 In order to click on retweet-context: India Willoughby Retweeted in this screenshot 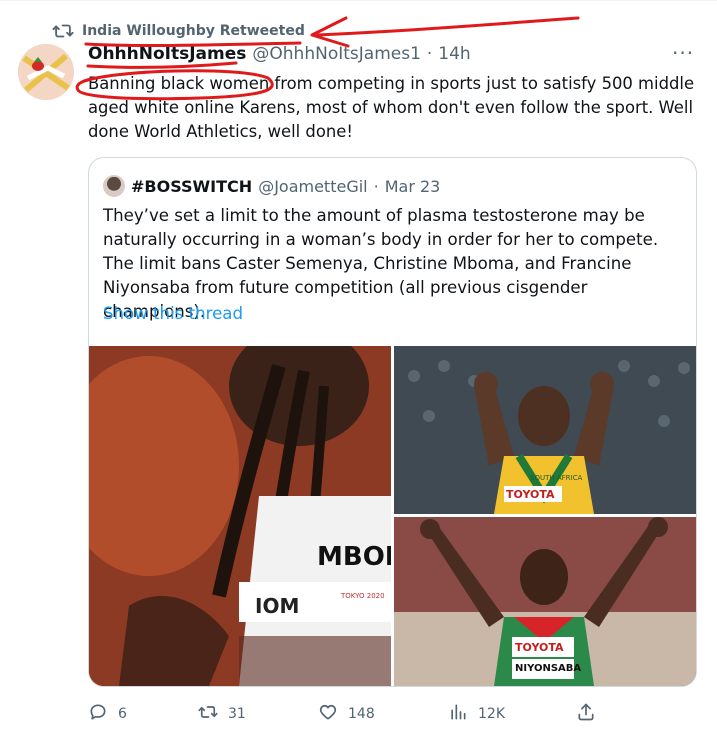, I will do `click(178, 31)`.